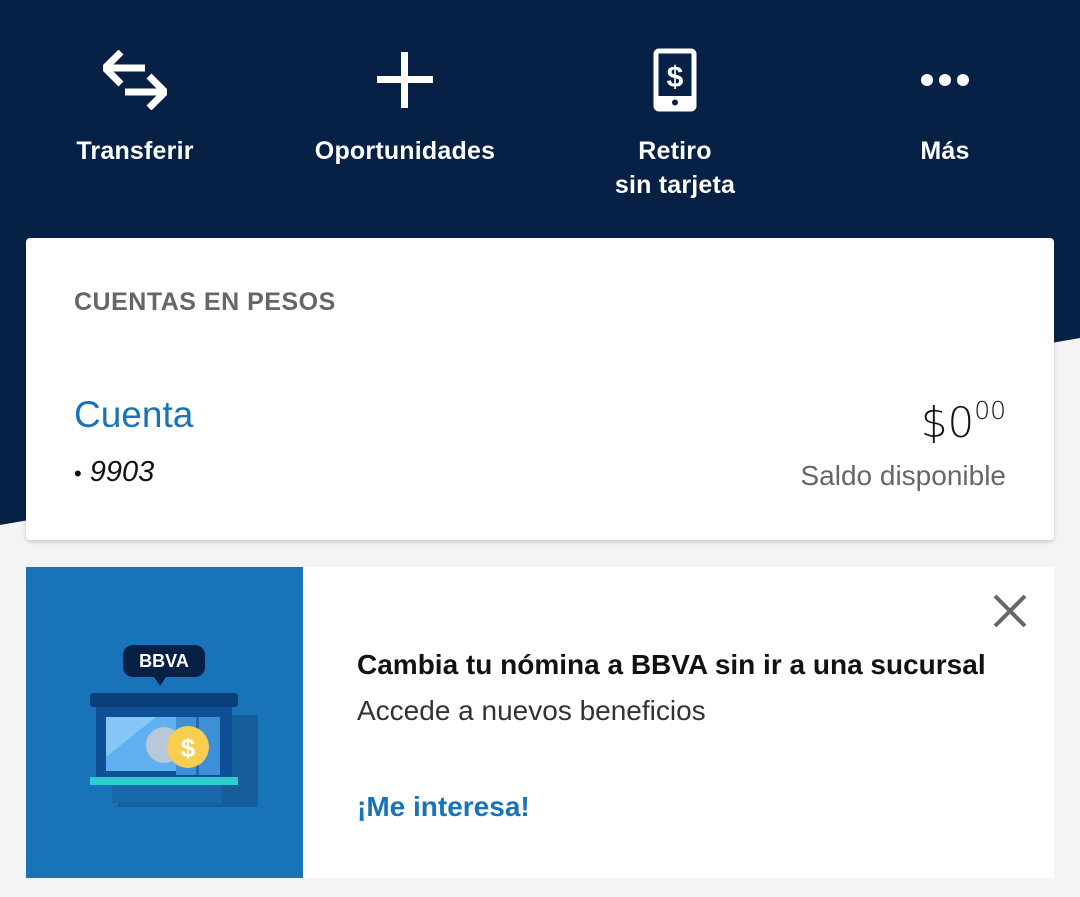 This screenshot has height=897, width=1080. I want to click on plus-icon, so click(405, 80).